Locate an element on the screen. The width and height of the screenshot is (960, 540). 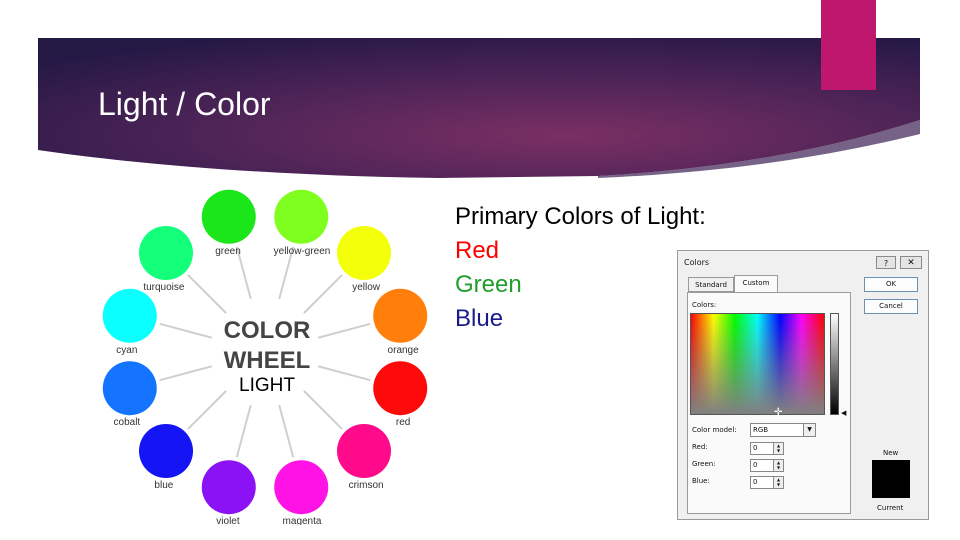
crosshair-icon: ✛ is located at coordinates (778, 412).